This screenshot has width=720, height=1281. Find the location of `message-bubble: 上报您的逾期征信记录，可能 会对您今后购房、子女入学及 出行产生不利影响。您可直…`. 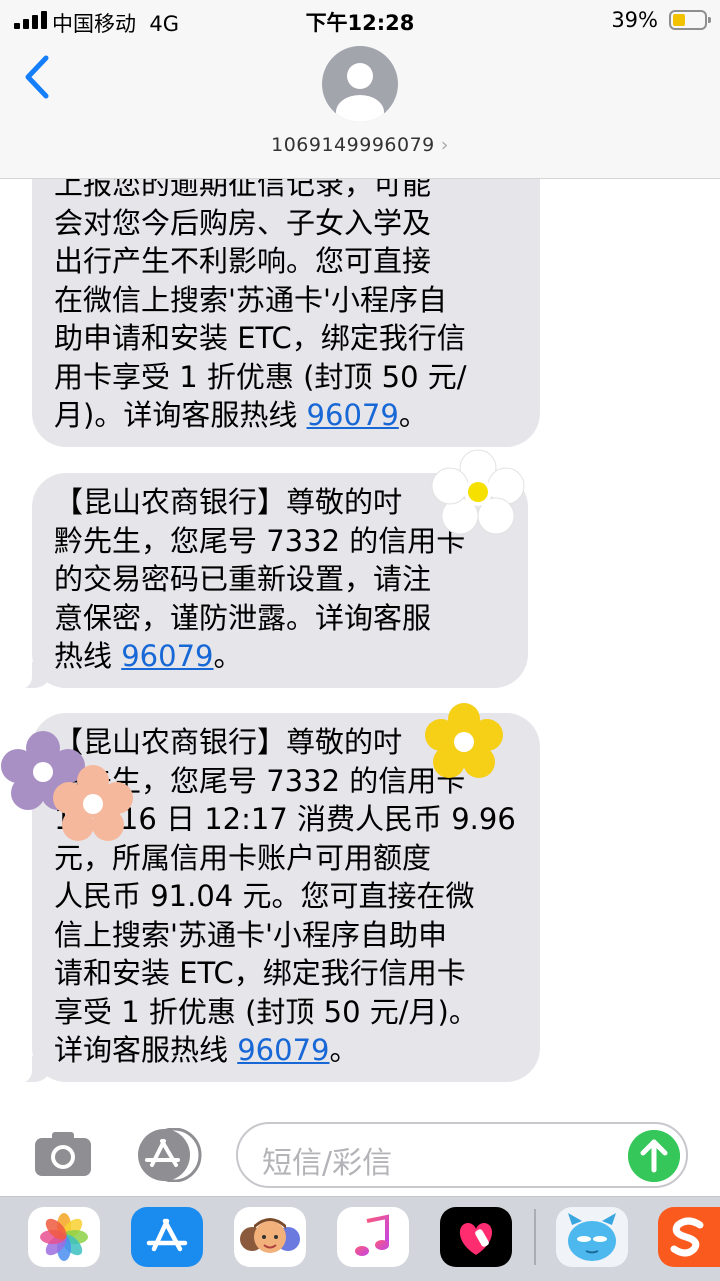

message-bubble: 上报您的逾期征信记录，可能 会对您今后购房、子女入学及 出行产生不利影响。您可直… is located at coordinates (286, 313).